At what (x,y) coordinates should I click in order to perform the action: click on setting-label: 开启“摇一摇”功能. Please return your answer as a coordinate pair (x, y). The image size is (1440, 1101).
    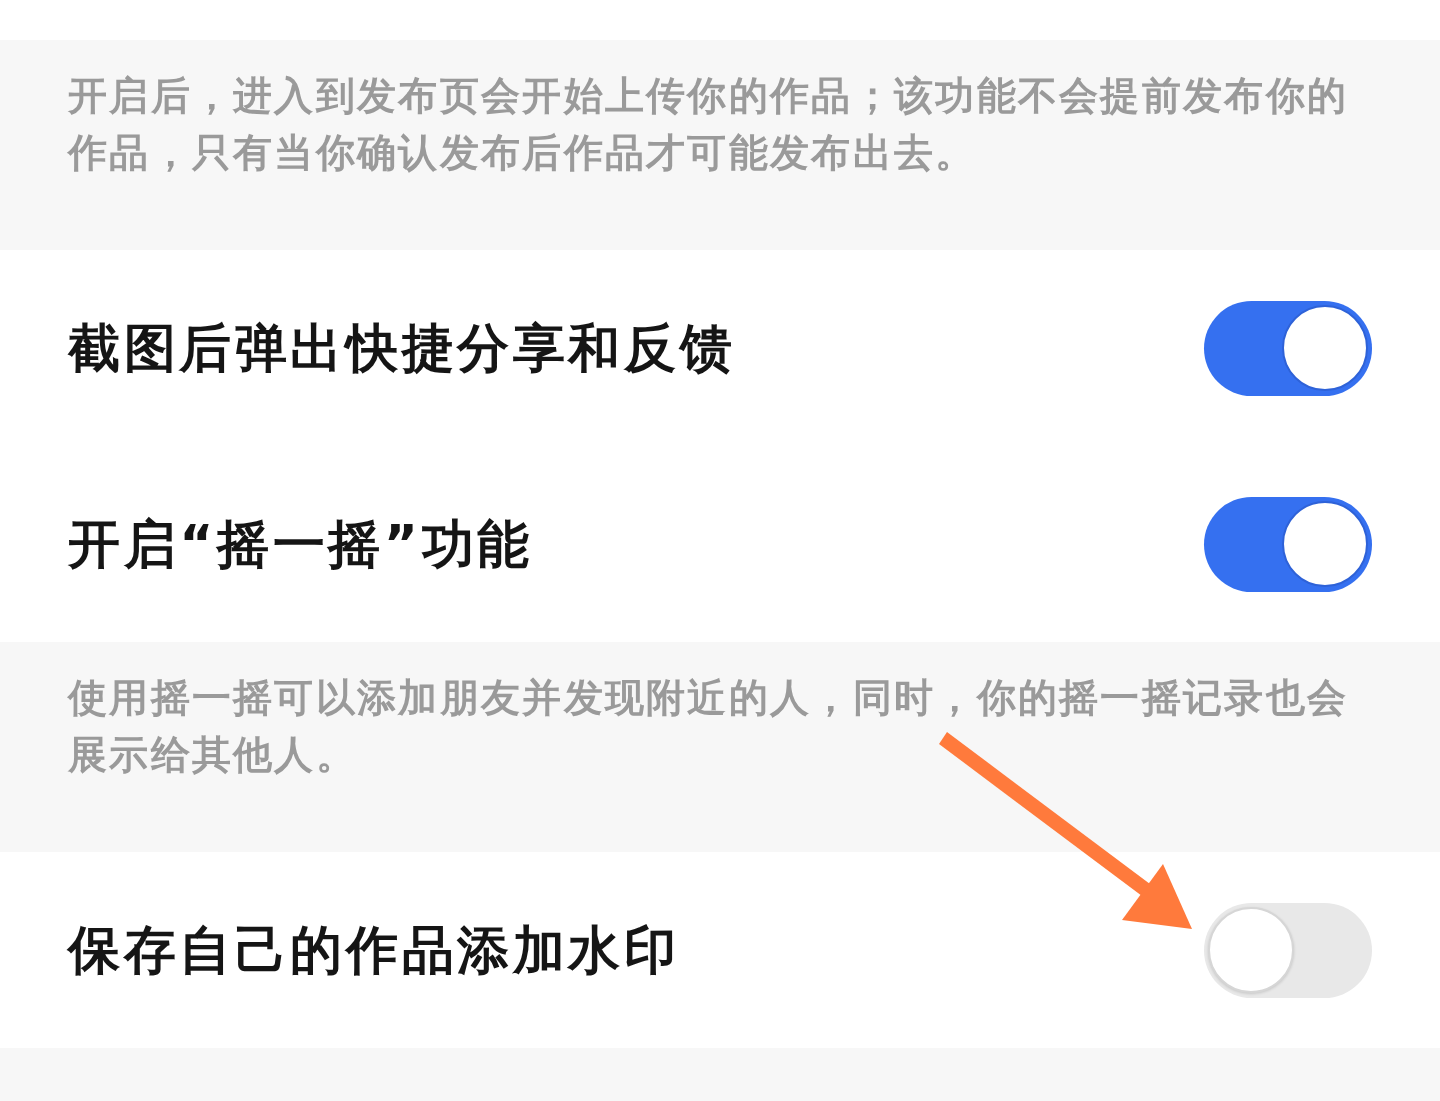
    Looking at the image, I should click on (300, 544).